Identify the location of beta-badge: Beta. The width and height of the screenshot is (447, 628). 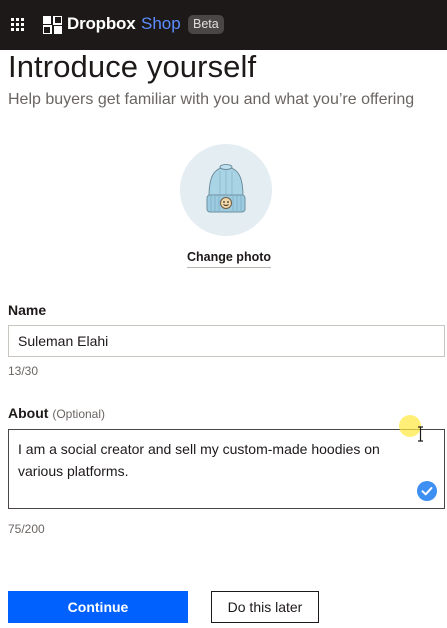
(206, 24).